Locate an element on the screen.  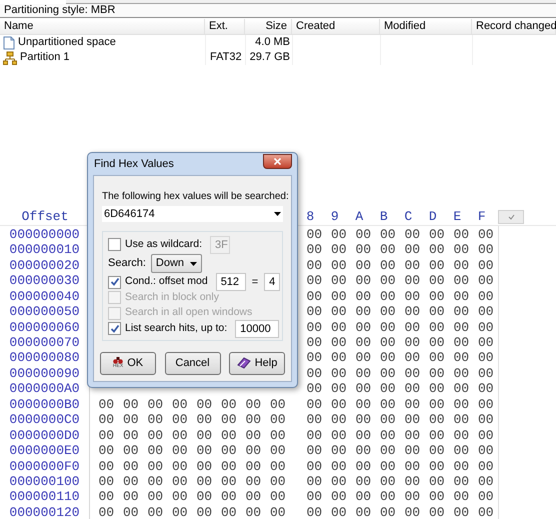
input-field: 10000 is located at coordinates (257, 329).